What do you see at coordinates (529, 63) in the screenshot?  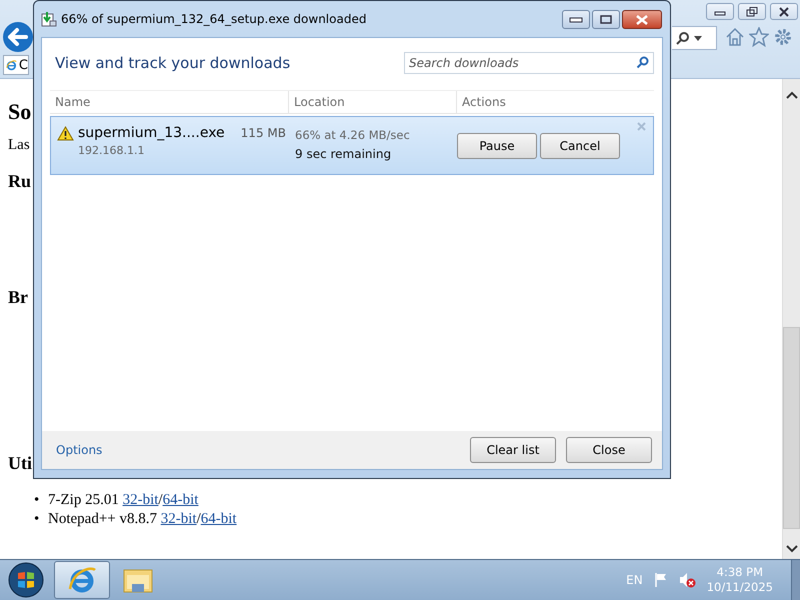 I see `search-field: Search downloads` at bounding box center [529, 63].